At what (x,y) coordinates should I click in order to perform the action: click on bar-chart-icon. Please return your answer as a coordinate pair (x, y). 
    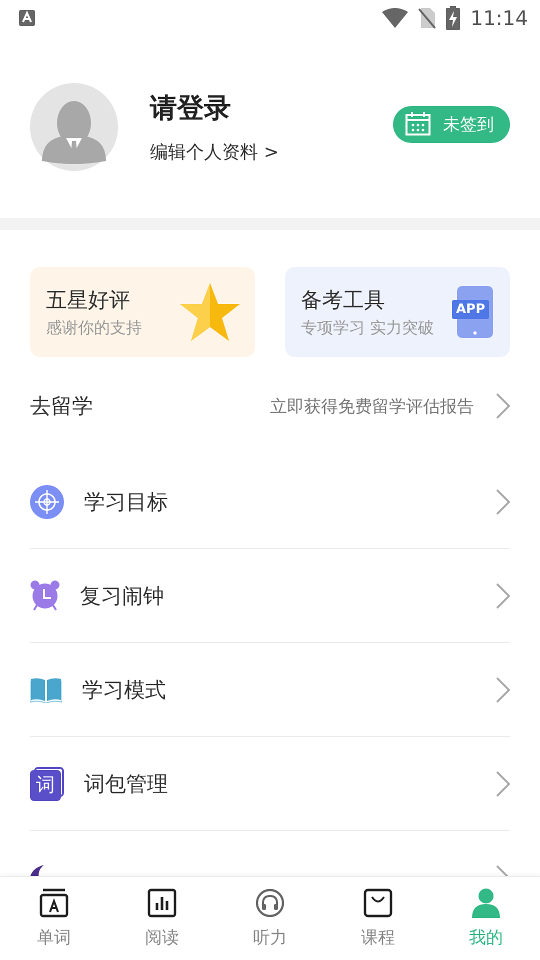
    Looking at the image, I should click on (162, 903).